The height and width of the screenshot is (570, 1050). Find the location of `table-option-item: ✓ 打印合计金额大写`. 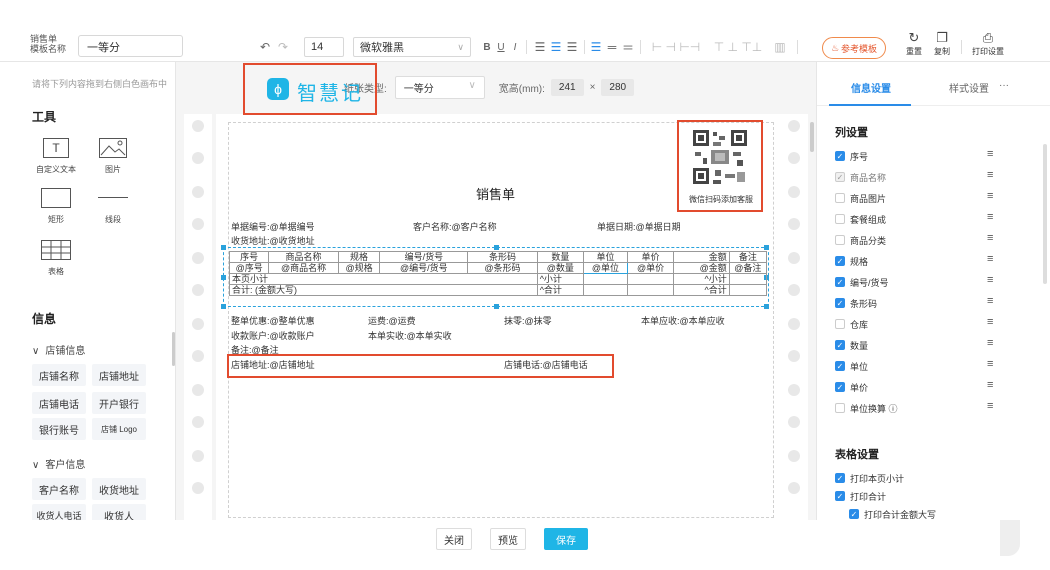

table-option-item: ✓ 打印合计金额大写 is located at coordinates (939, 513).